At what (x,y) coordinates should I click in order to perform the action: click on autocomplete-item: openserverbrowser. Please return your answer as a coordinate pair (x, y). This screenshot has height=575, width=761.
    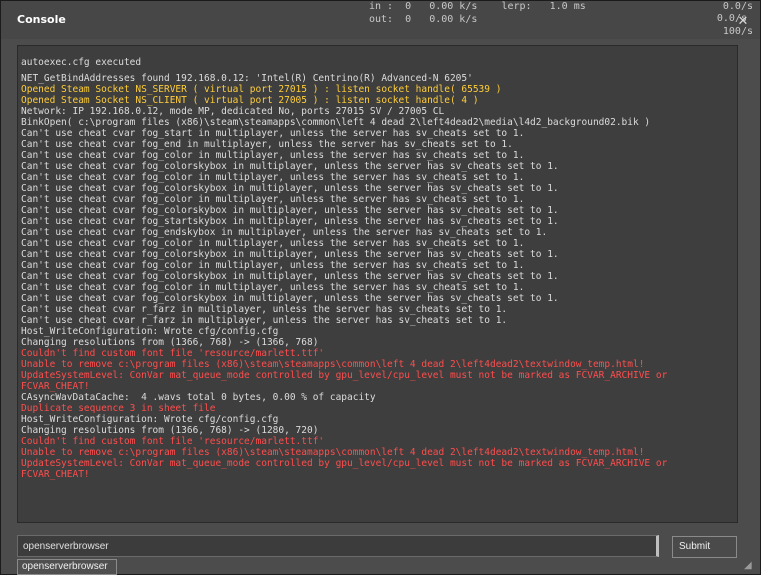
    Looking at the image, I should click on (67, 567).